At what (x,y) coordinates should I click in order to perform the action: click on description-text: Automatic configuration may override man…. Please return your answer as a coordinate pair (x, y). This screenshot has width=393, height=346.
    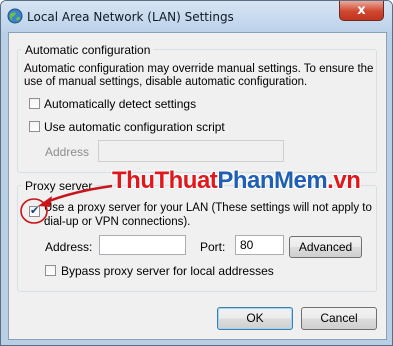
    Looking at the image, I should click on (199, 75).